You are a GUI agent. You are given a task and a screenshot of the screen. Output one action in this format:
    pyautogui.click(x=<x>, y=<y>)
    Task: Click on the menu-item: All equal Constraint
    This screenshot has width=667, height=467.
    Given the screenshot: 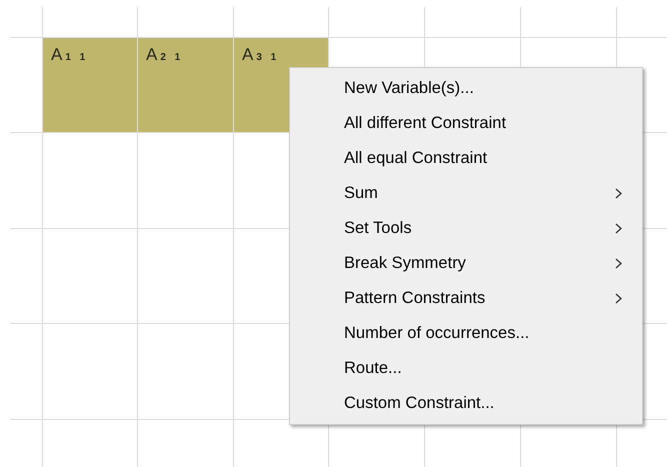 What is the action you would take?
    pyautogui.click(x=466, y=158)
    